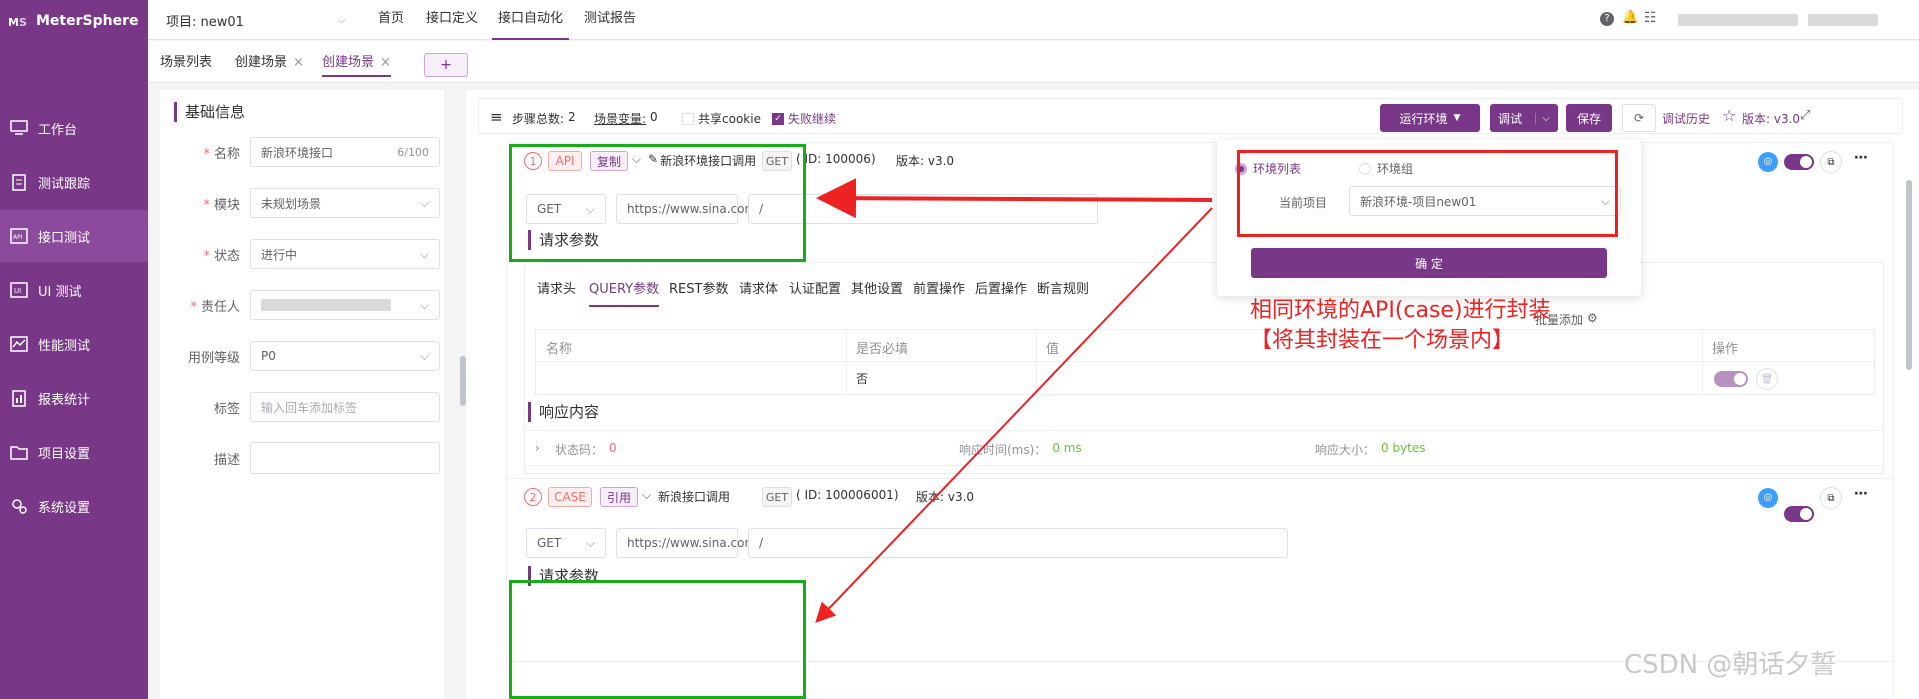 The image size is (1919, 699). Describe the element at coordinates (1400, 310) in the screenshot. I see `annotation-line-1: 相同环境的API(case)进行封装` at that location.